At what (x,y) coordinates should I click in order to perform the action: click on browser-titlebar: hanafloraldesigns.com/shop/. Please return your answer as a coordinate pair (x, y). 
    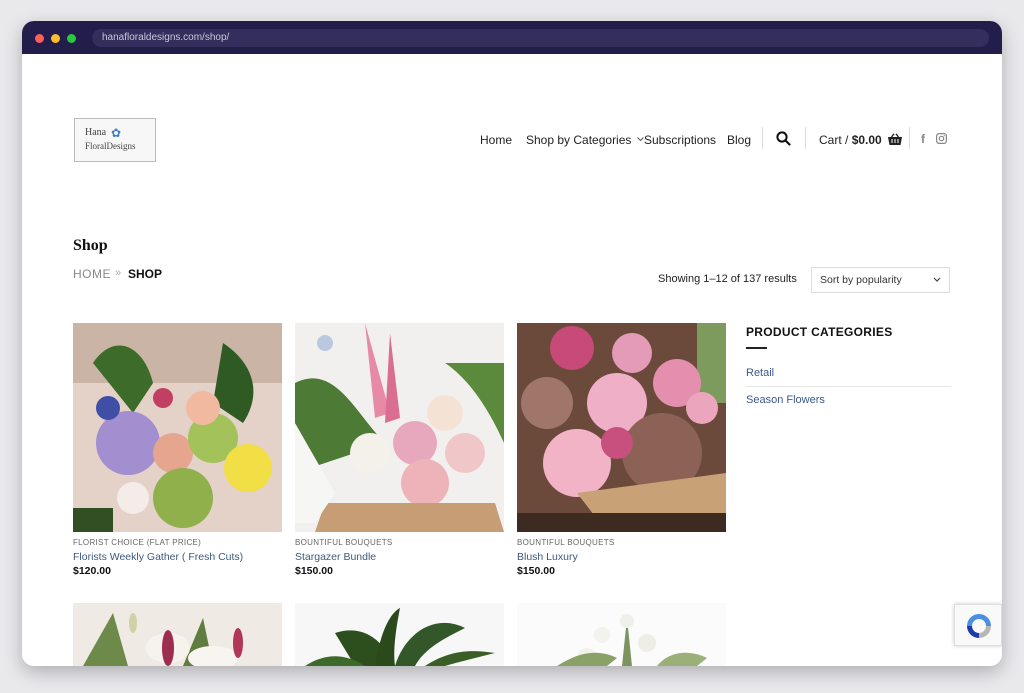
    Looking at the image, I should click on (512, 37).